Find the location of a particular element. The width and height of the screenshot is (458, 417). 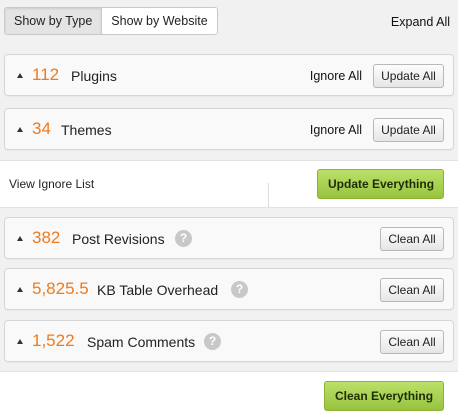

plugins-ignore-all-link: Ignore All is located at coordinates (336, 76).